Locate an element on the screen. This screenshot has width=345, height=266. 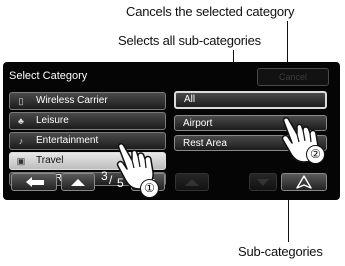
back-button is located at coordinates (34, 182).